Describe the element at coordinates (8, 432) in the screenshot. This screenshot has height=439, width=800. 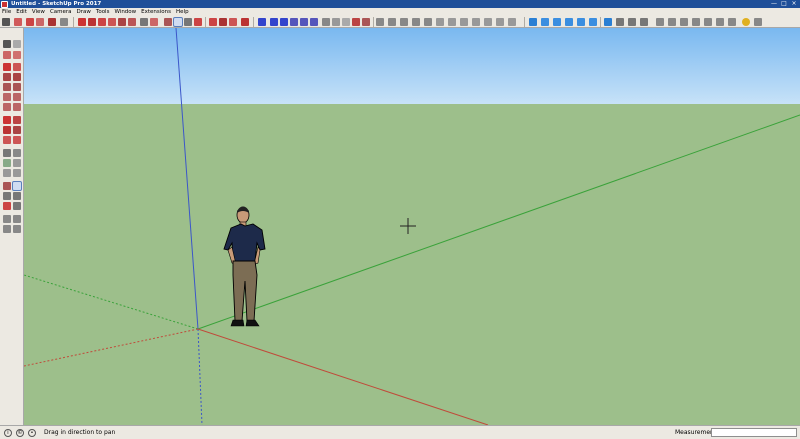
I see `geo-location-icon: i` at that location.